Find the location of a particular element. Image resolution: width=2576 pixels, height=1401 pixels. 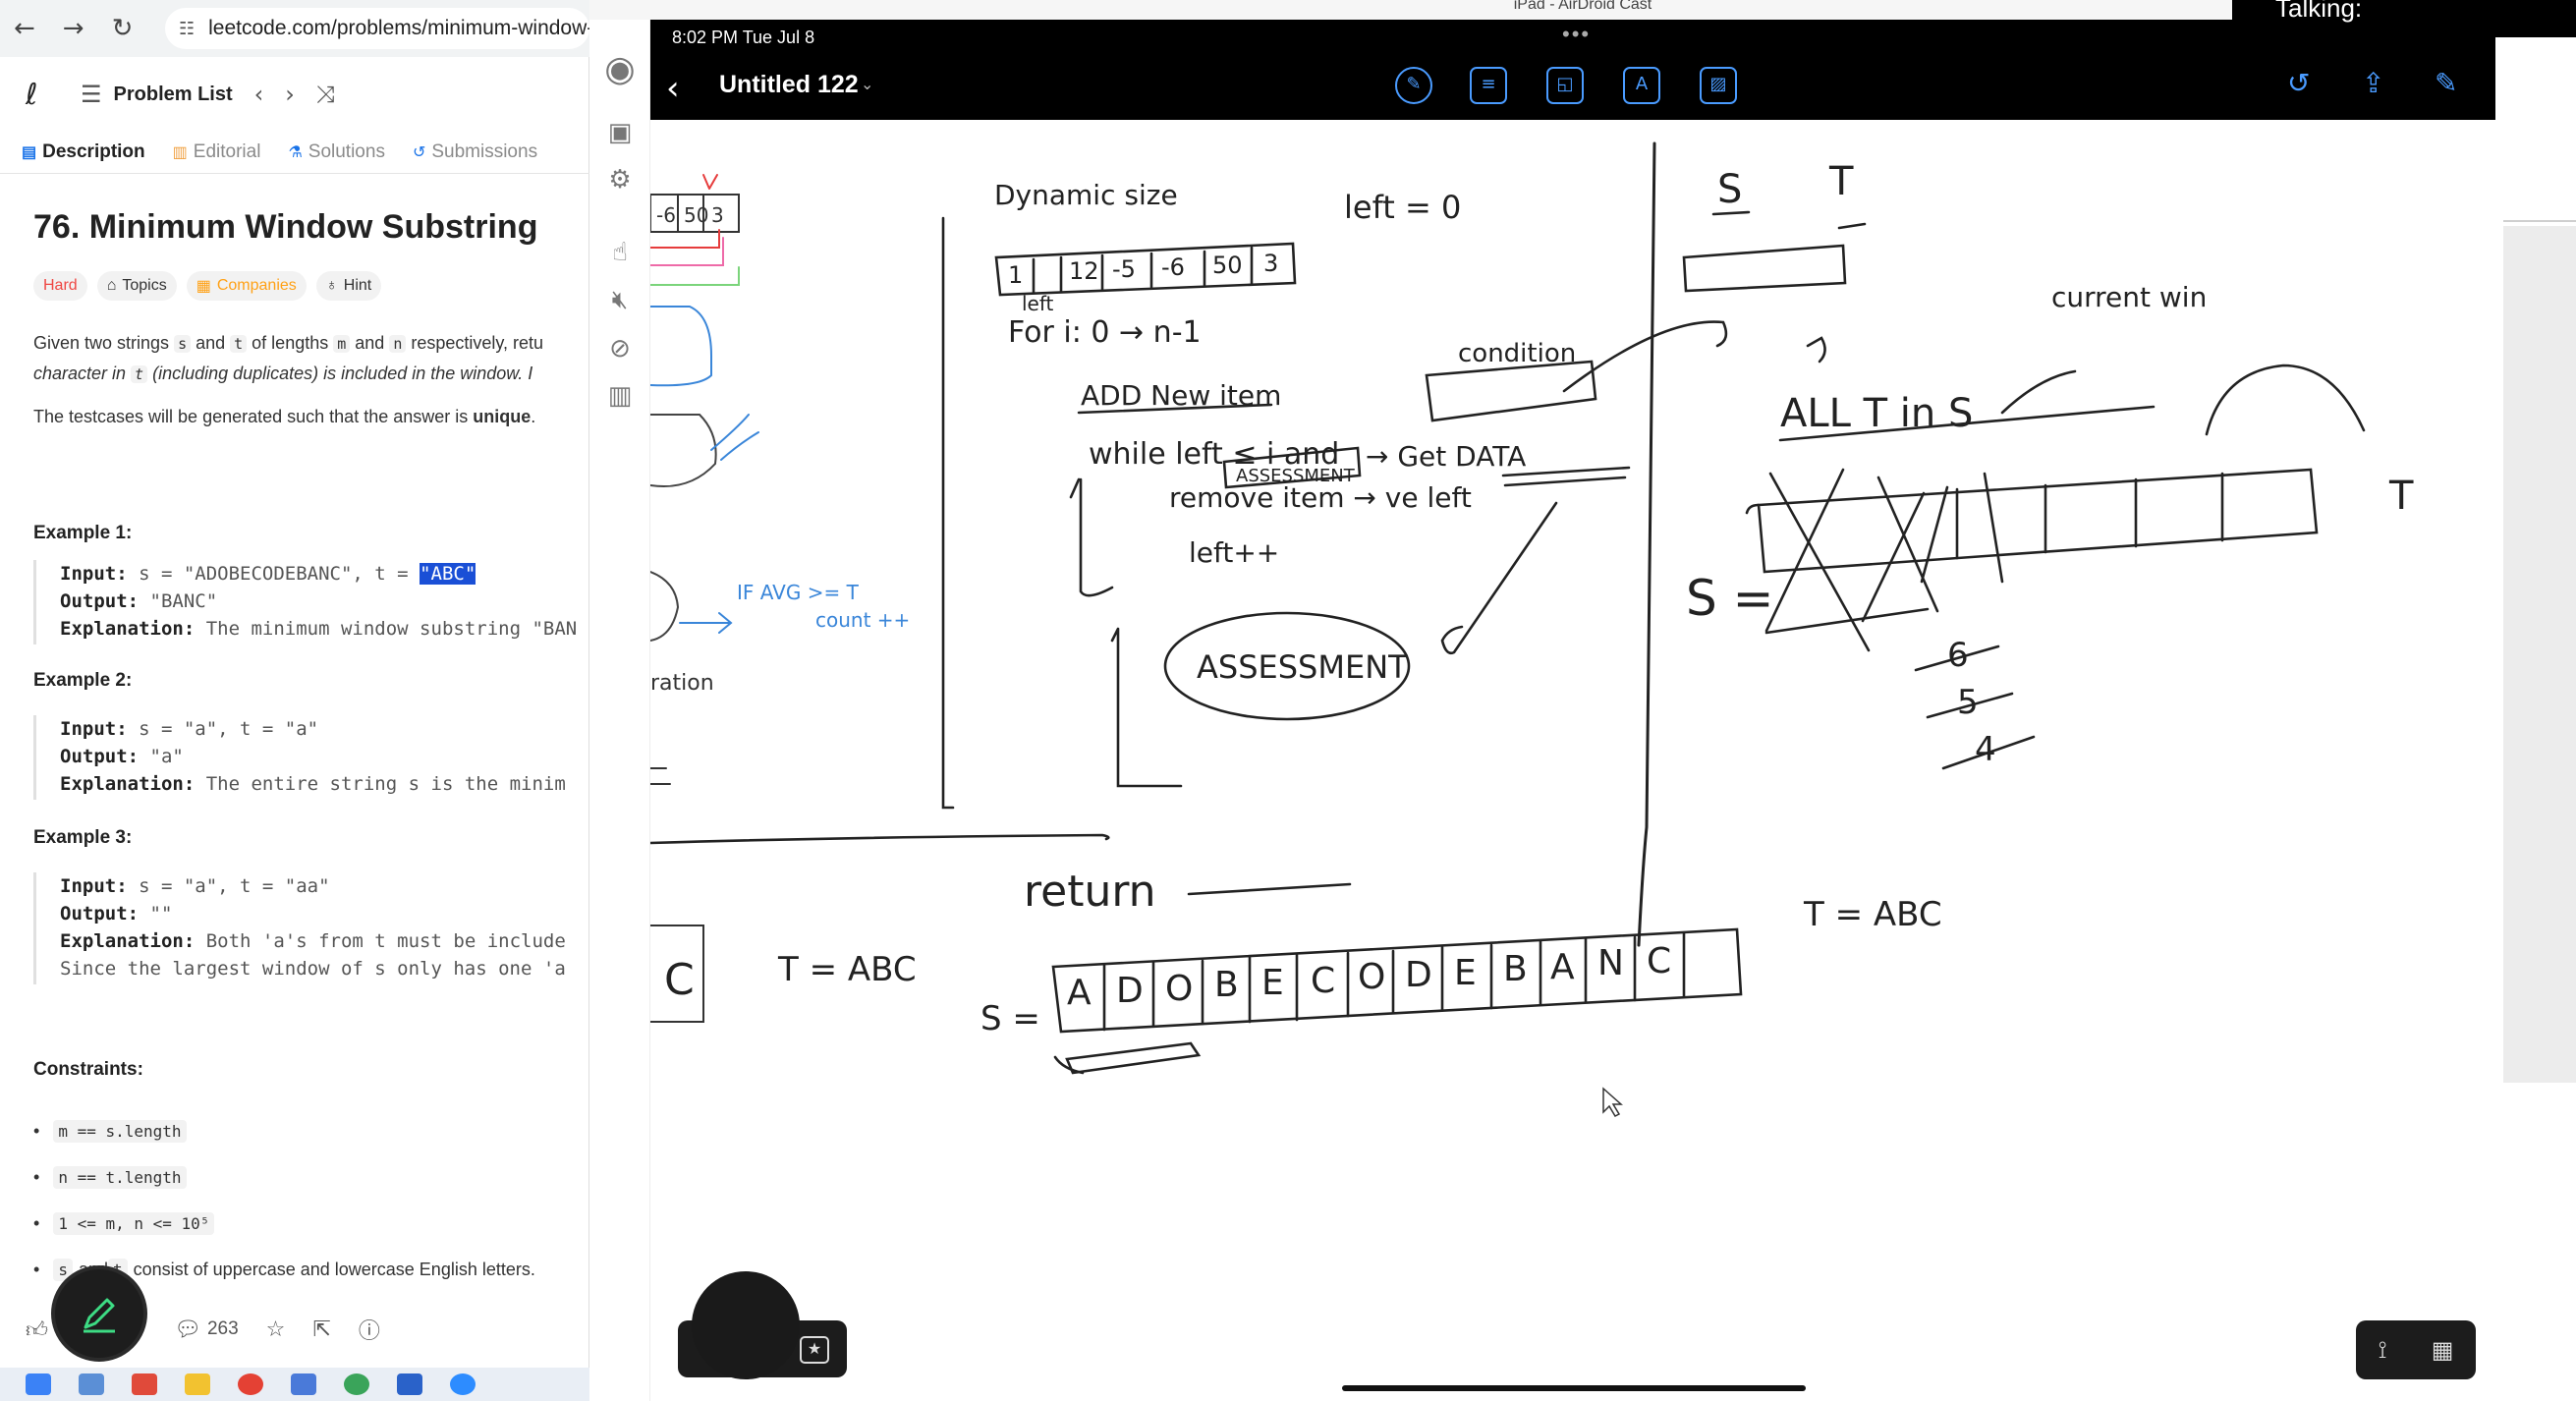

topics-tag: ⌂ Topics is located at coordinates (136, 286).